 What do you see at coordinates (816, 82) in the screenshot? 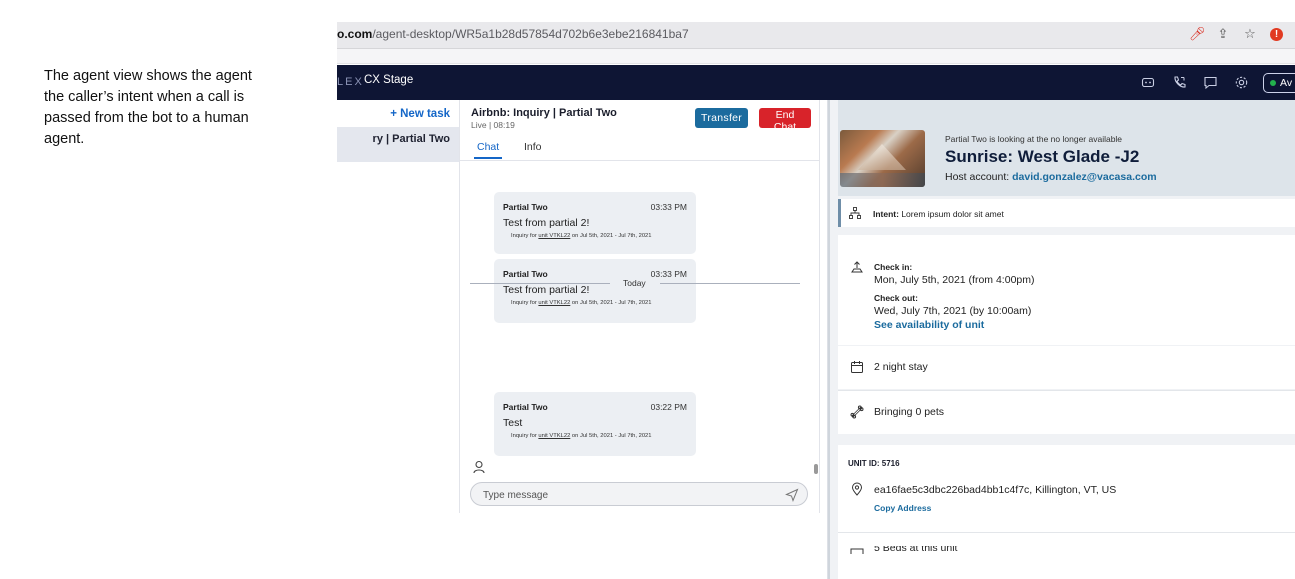
I see `app-header: LEX CX Stage Av` at bounding box center [816, 82].